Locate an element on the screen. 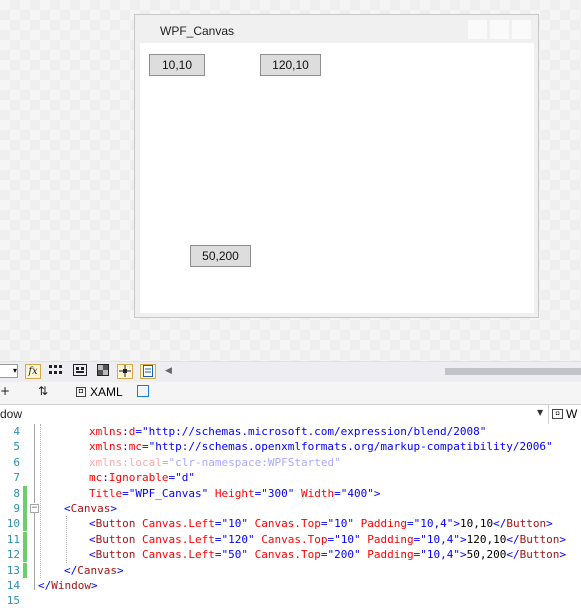 The width and height of the screenshot is (581, 608). close-button is located at coordinates (521, 29).